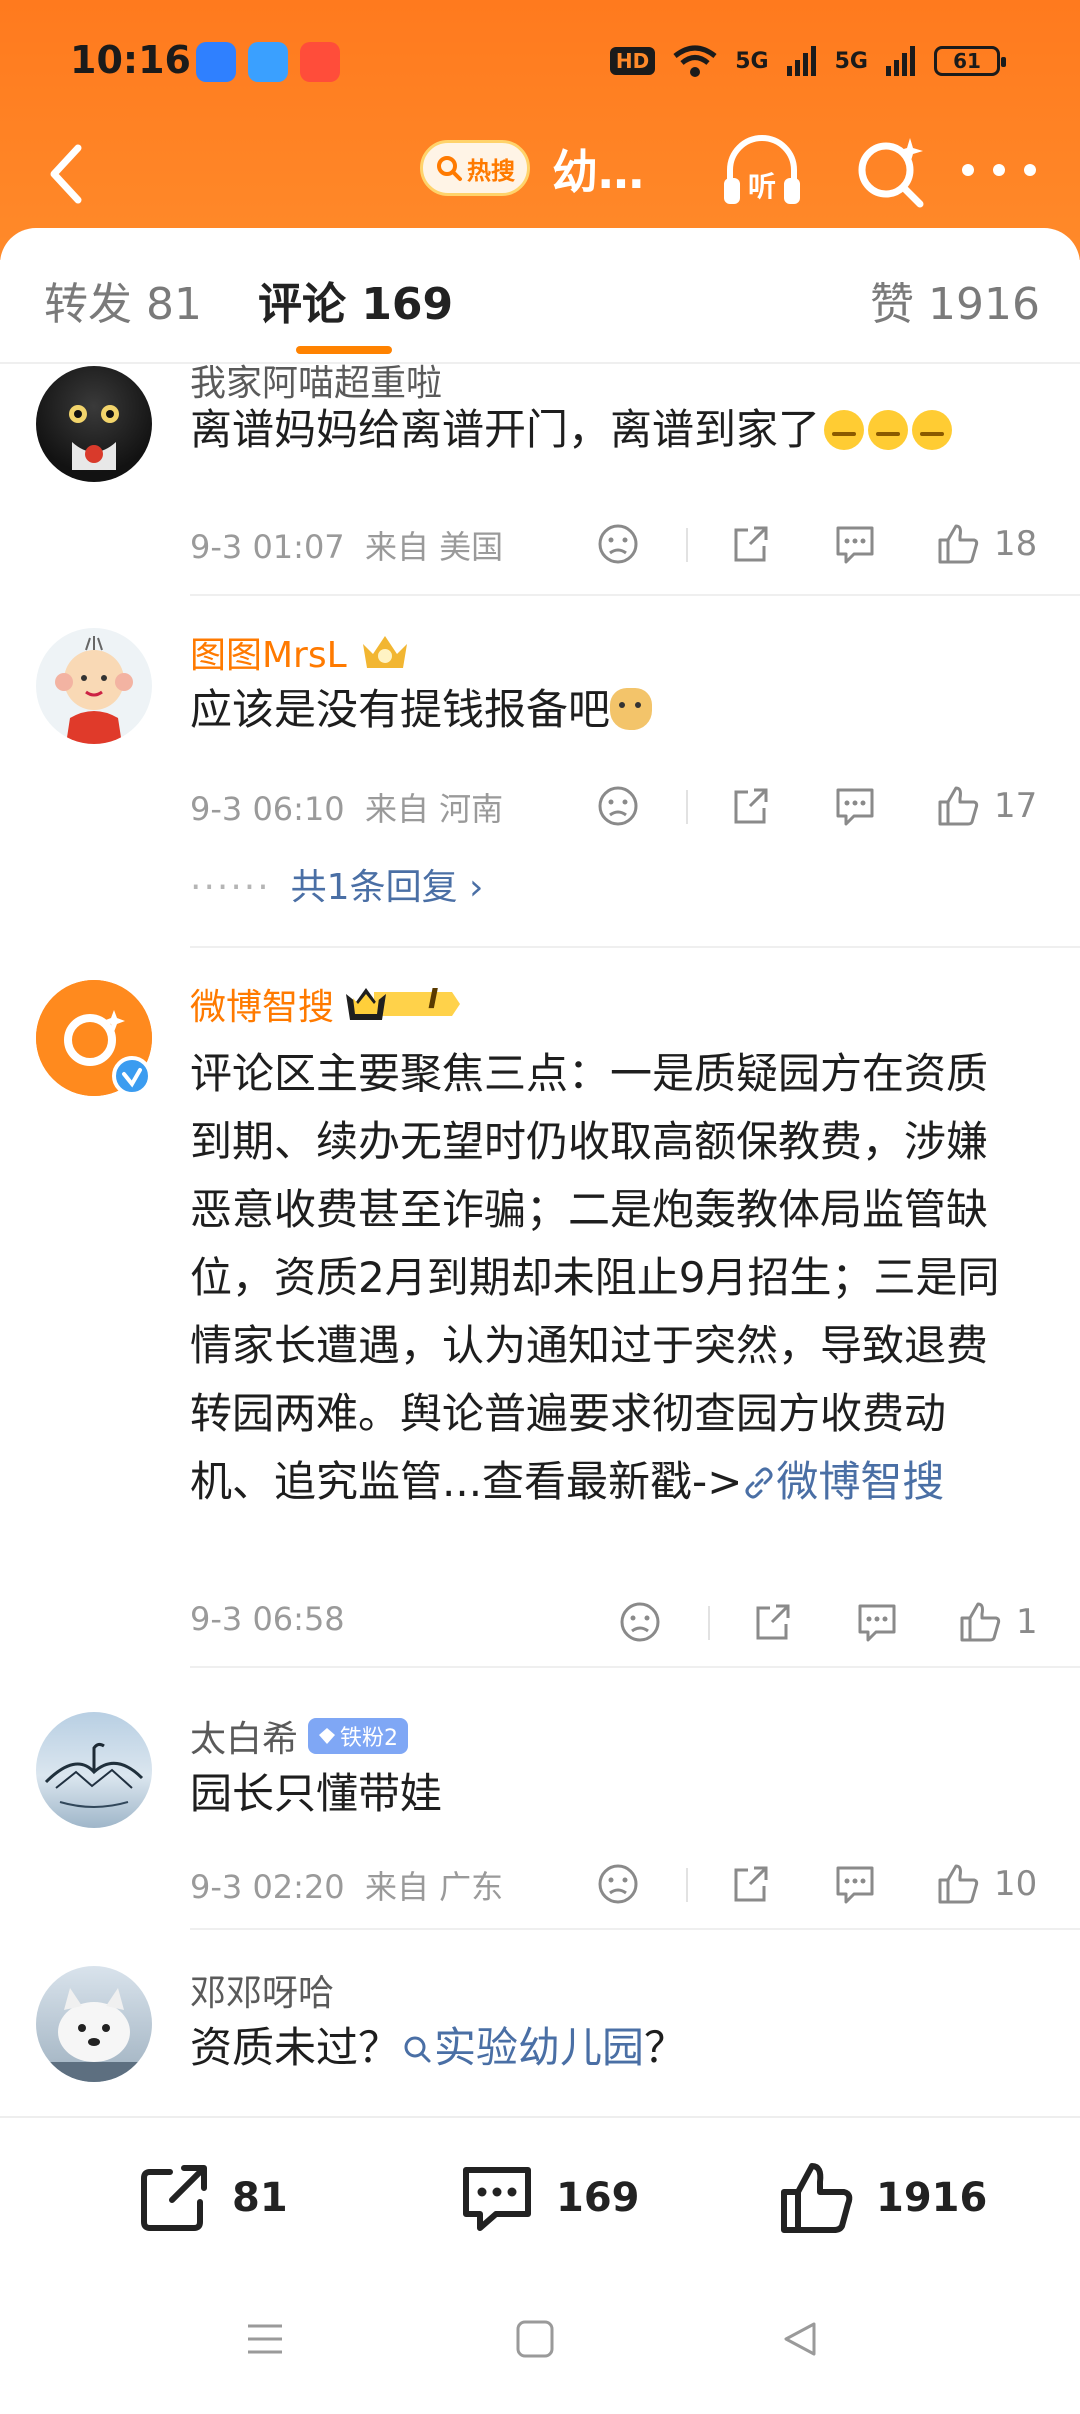 The height and width of the screenshot is (2414, 1080). I want to click on hot-search-pill: 热搜, so click(475, 168).